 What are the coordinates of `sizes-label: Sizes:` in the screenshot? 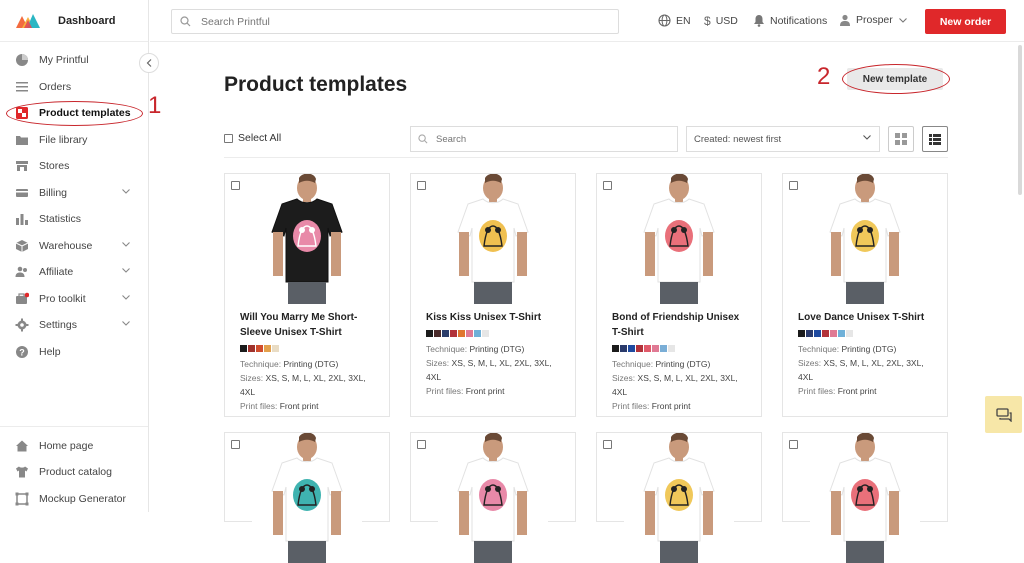 It's located at (810, 363).